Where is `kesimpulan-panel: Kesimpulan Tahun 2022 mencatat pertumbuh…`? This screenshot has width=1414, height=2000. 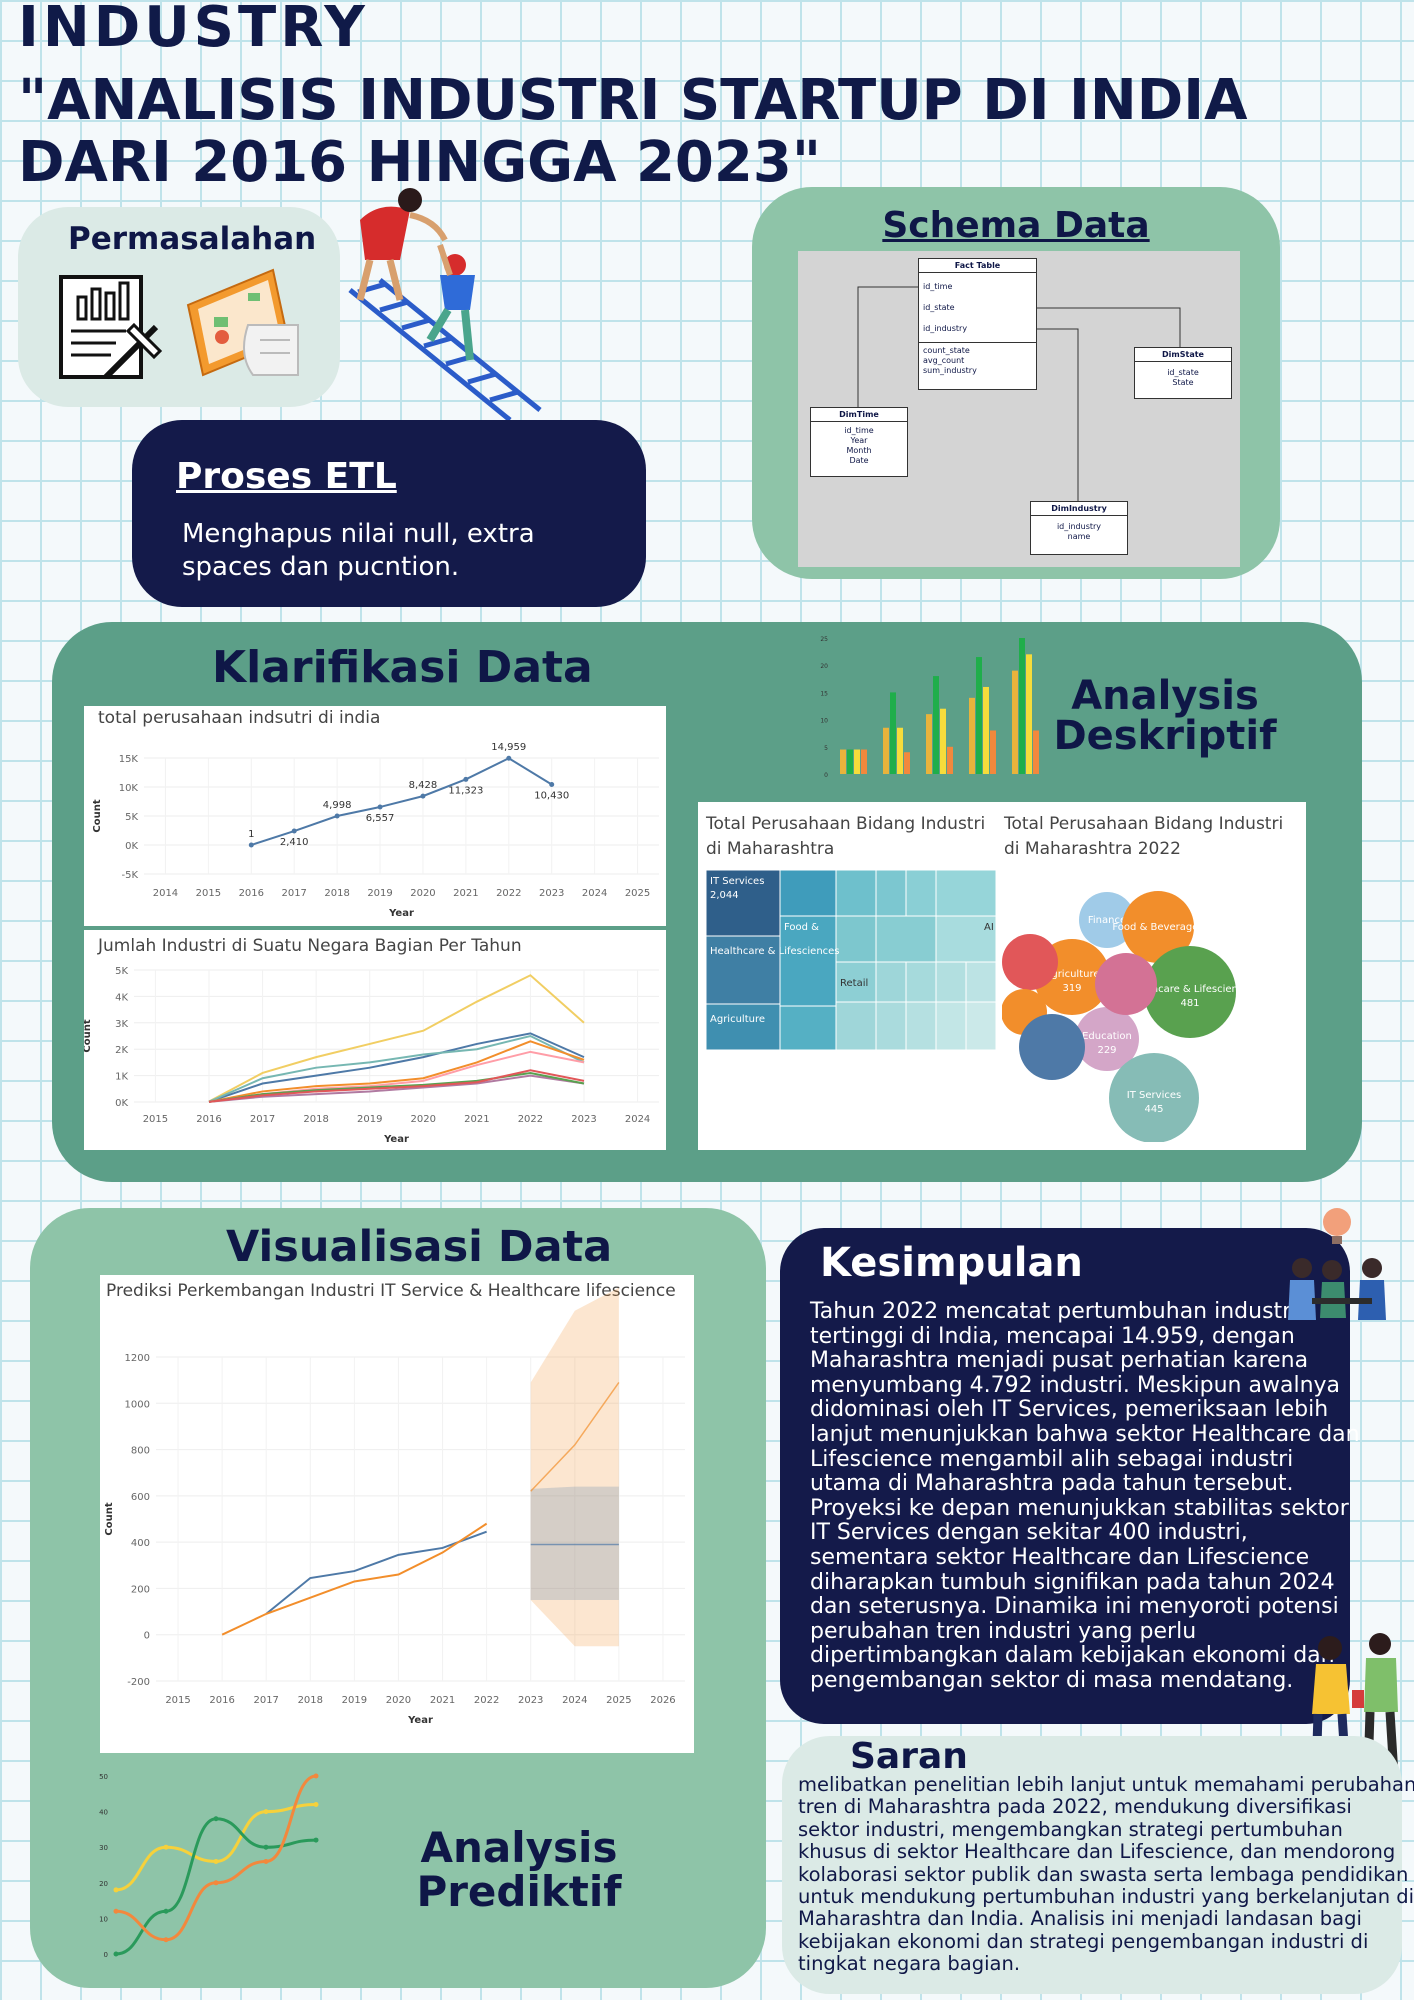 kesimpulan-panel: Kesimpulan Tahun 2022 mencatat pertumbuh… is located at coordinates (1070, 1476).